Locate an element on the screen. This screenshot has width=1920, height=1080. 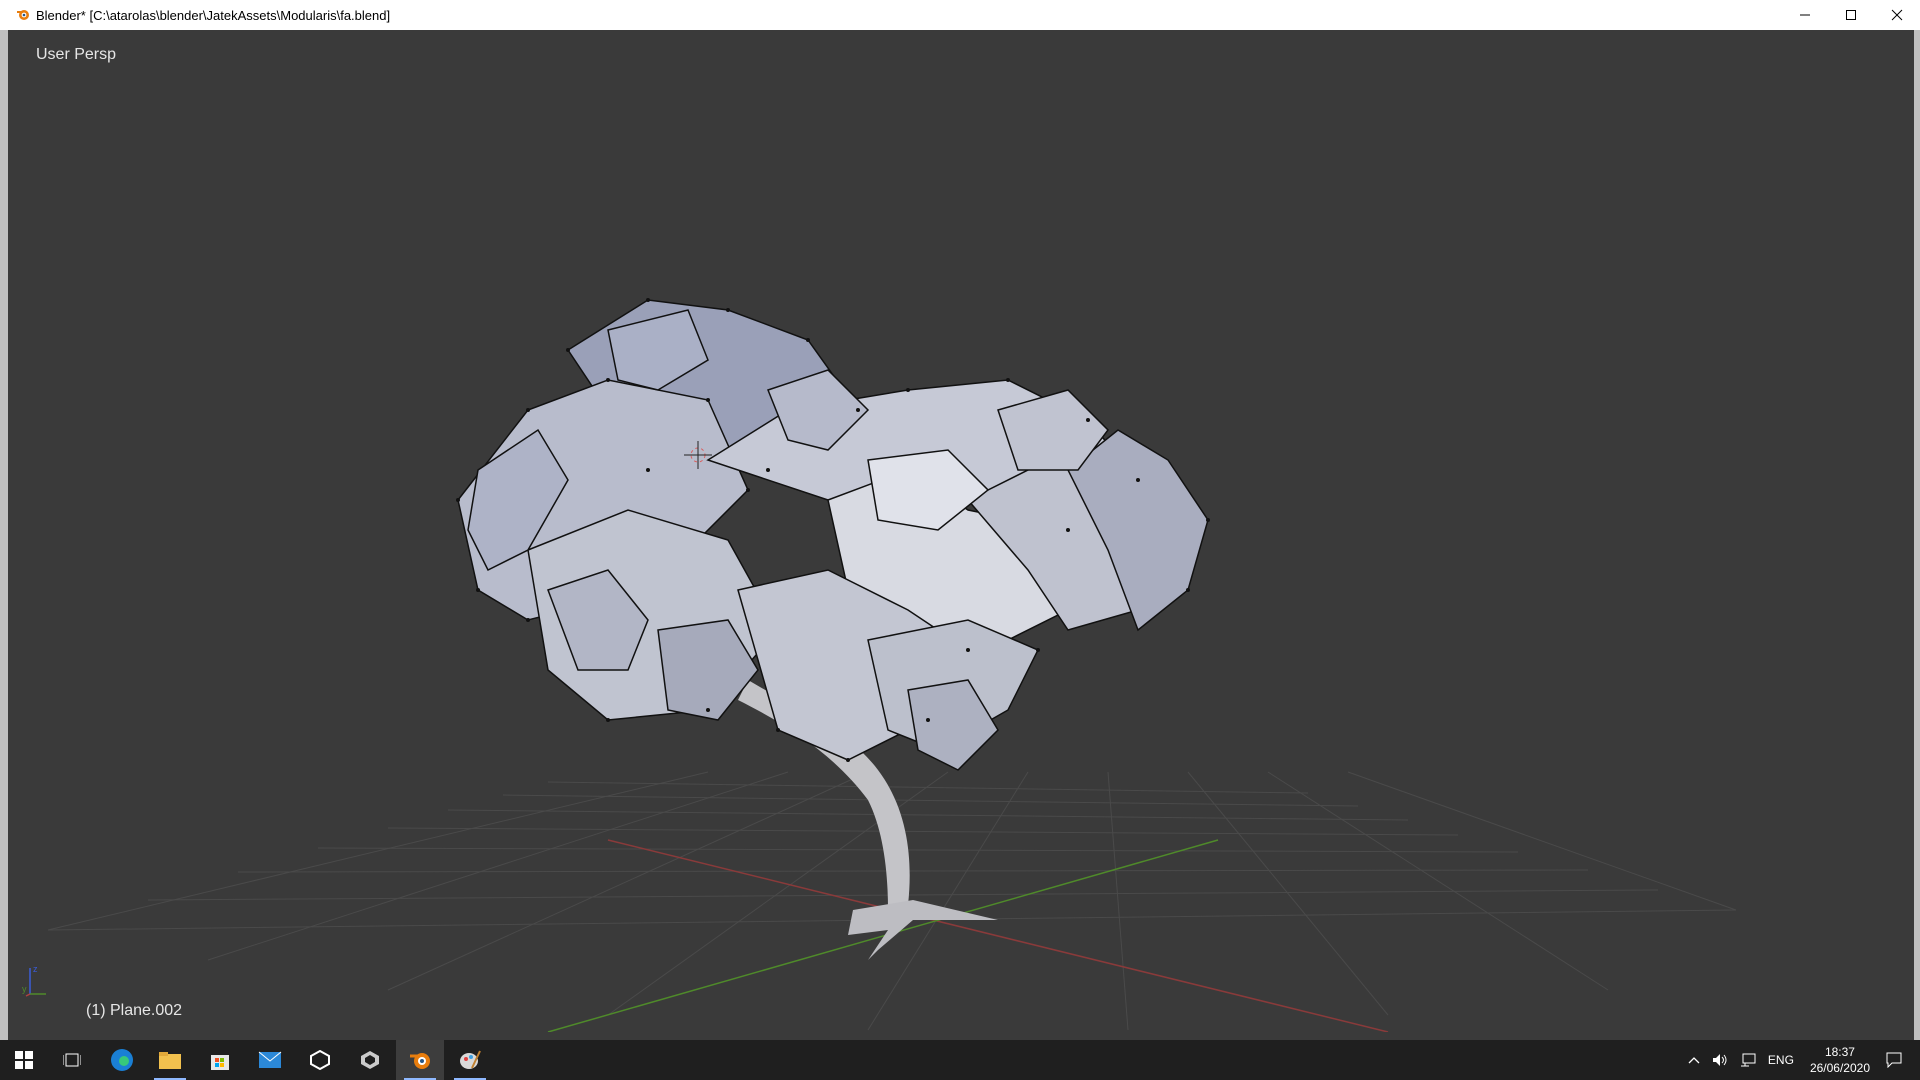
x-axis-line is located at coordinates (998, 935).